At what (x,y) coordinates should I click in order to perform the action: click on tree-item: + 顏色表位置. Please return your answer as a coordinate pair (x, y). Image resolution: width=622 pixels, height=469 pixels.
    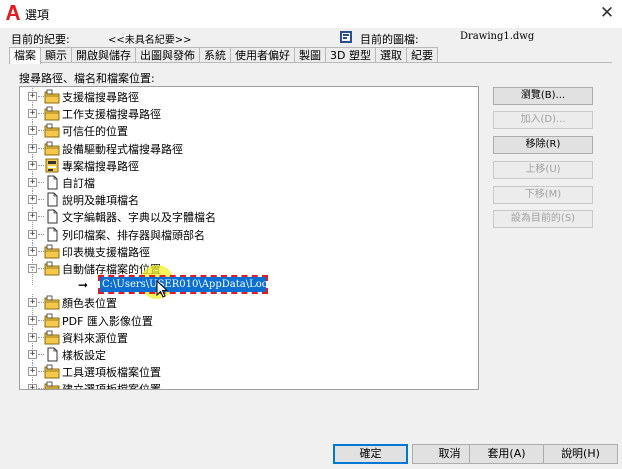
    Looking at the image, I should click on (242, 303).